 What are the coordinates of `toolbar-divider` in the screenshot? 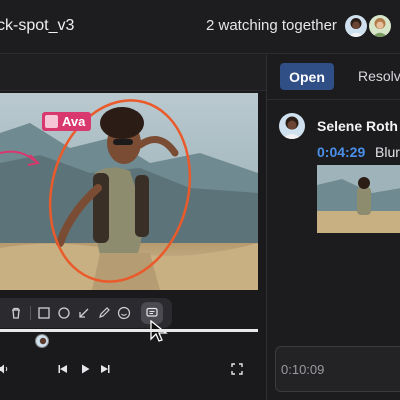 It's located at (30, 313).